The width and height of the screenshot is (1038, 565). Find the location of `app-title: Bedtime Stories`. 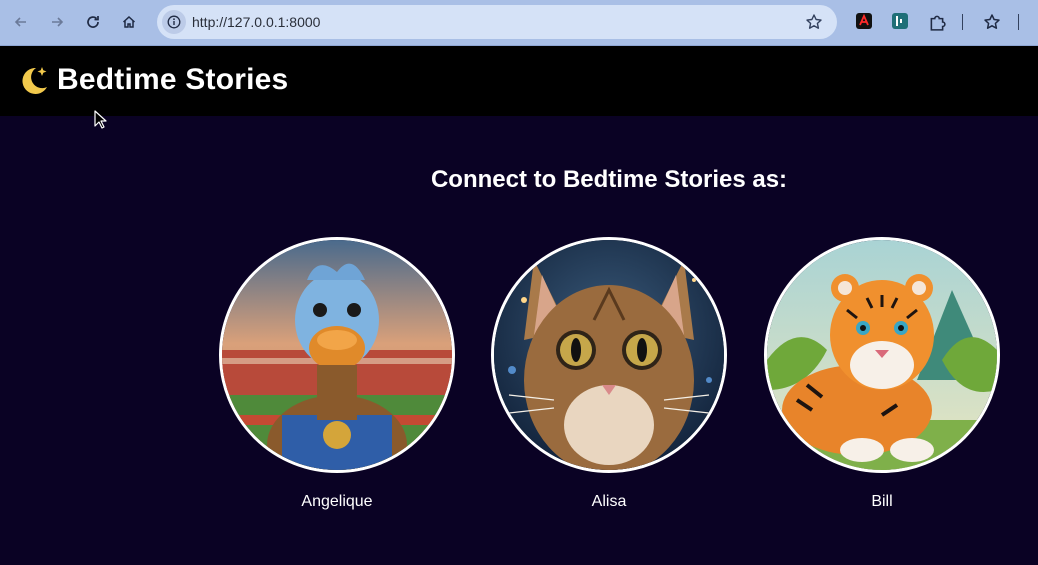

app-title: Bedtime Stories is located at coordinates (172, 80).